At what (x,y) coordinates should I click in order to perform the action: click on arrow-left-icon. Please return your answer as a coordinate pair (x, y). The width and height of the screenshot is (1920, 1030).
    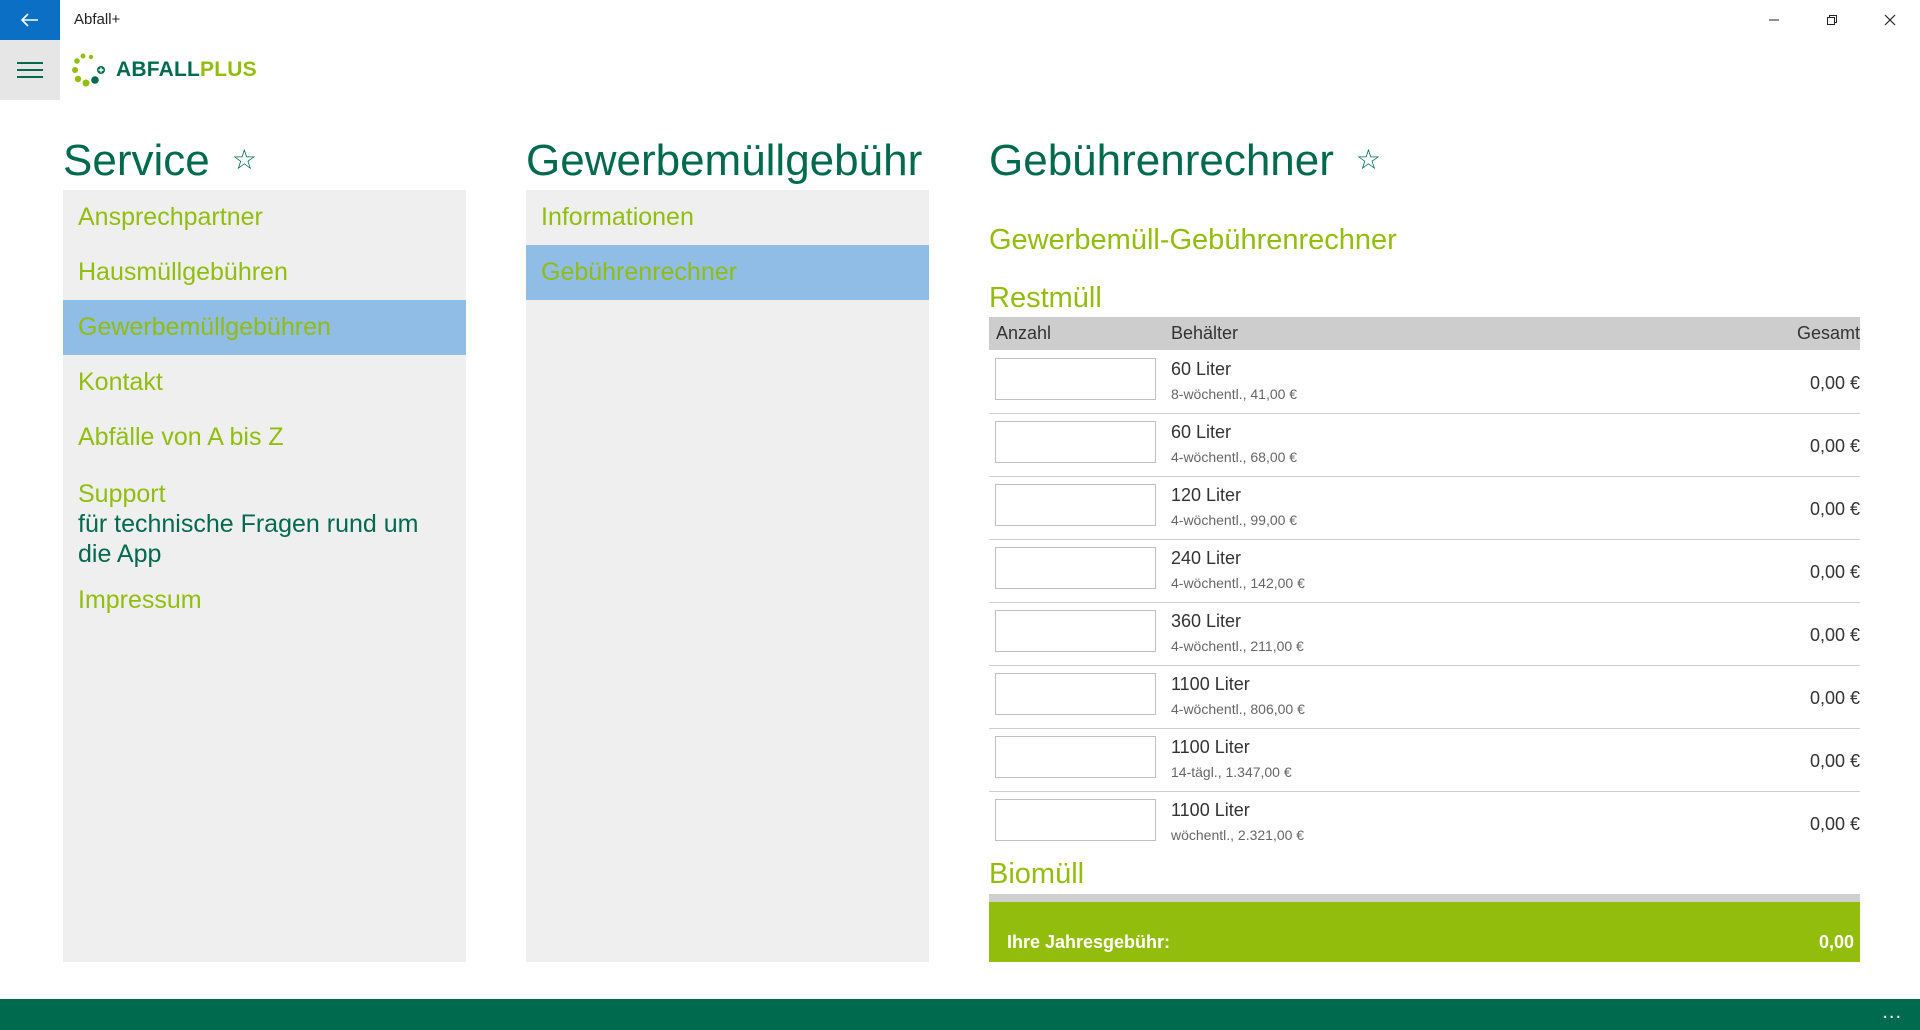
    Looking at the image, I should click on (29, 20).